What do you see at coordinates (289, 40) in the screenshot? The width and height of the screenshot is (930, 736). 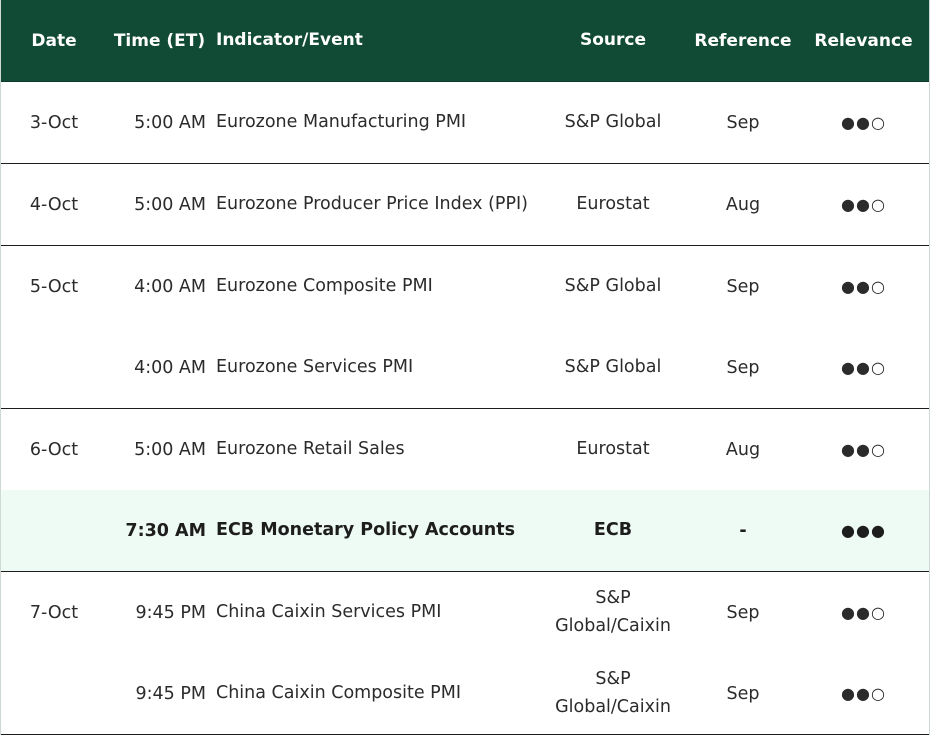 I see `header-indicator: Indicator/Event` at bounding box center [289, 40].